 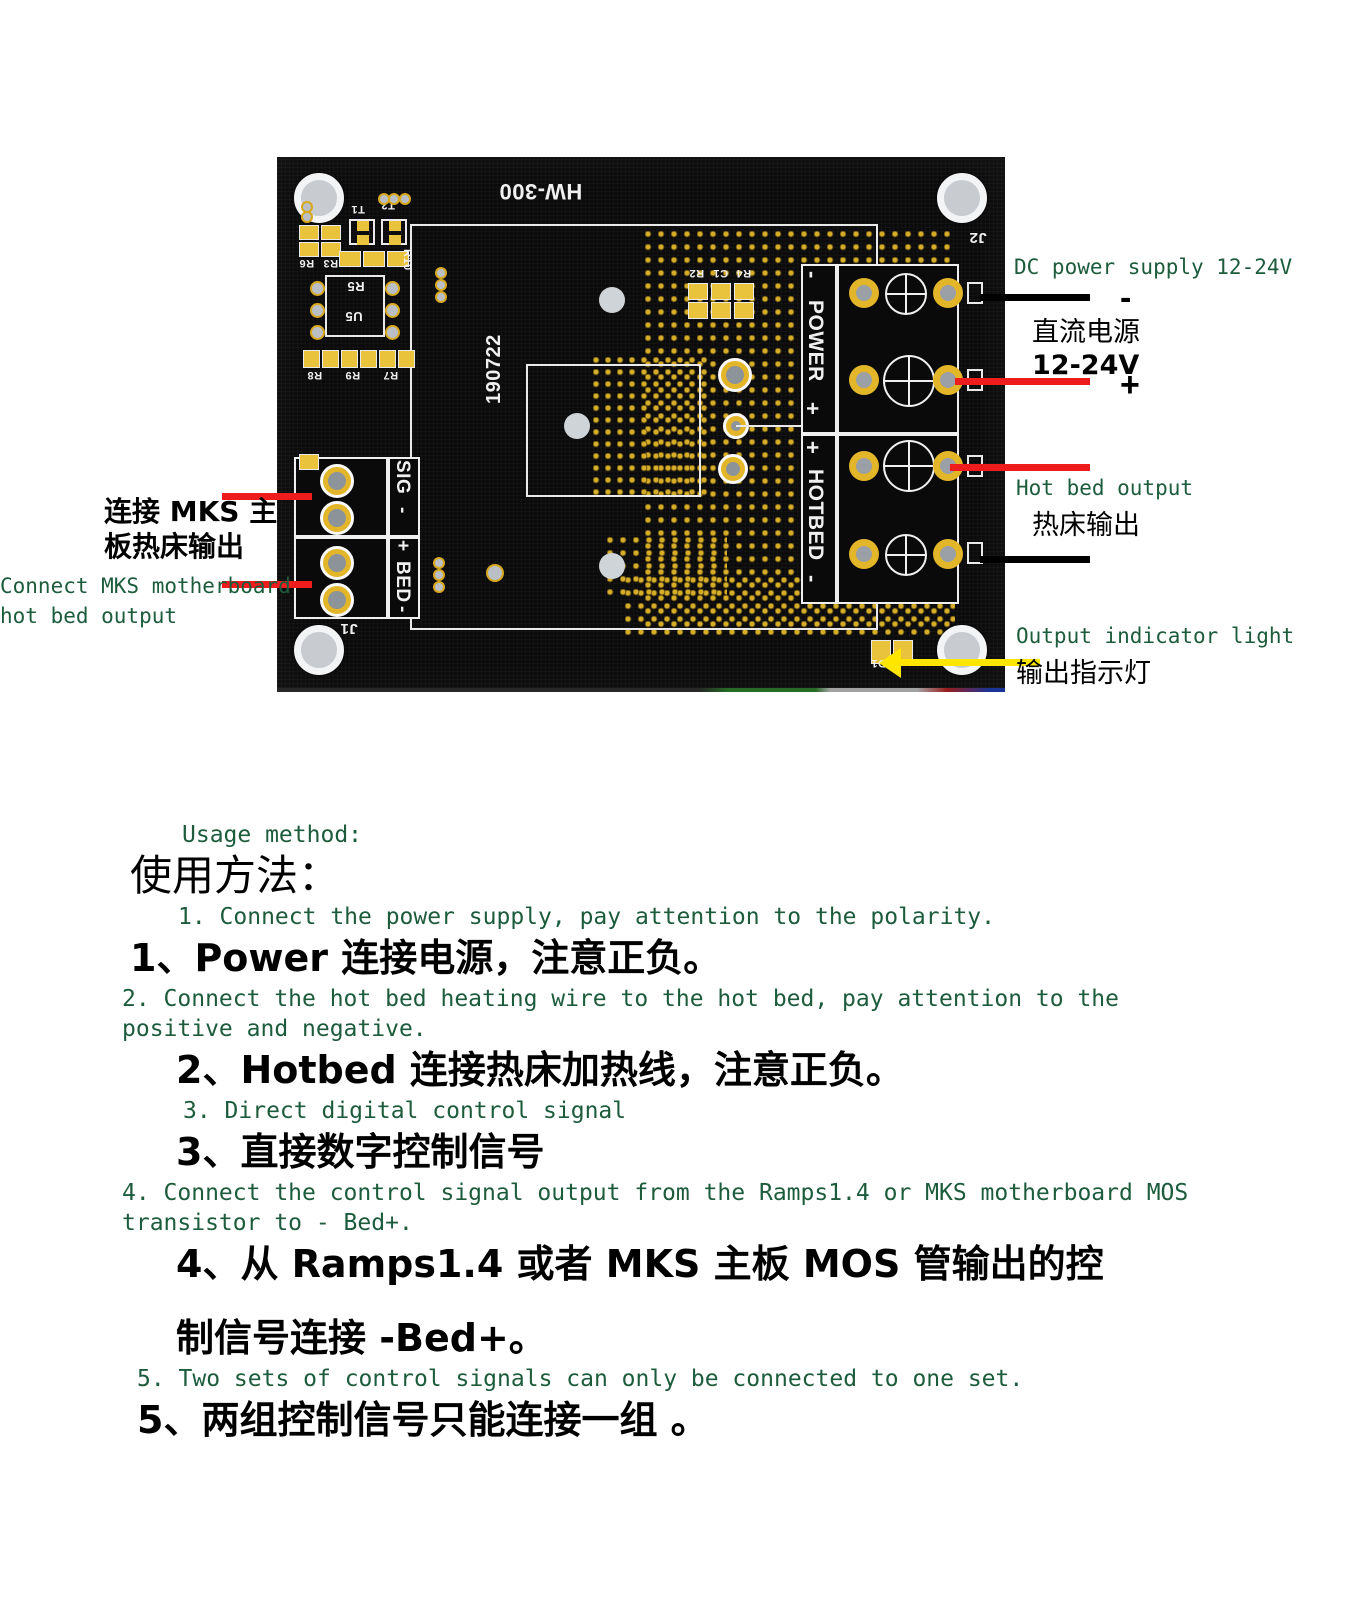 I want to click on smd-pad-t1, so click(x=363, y=226).